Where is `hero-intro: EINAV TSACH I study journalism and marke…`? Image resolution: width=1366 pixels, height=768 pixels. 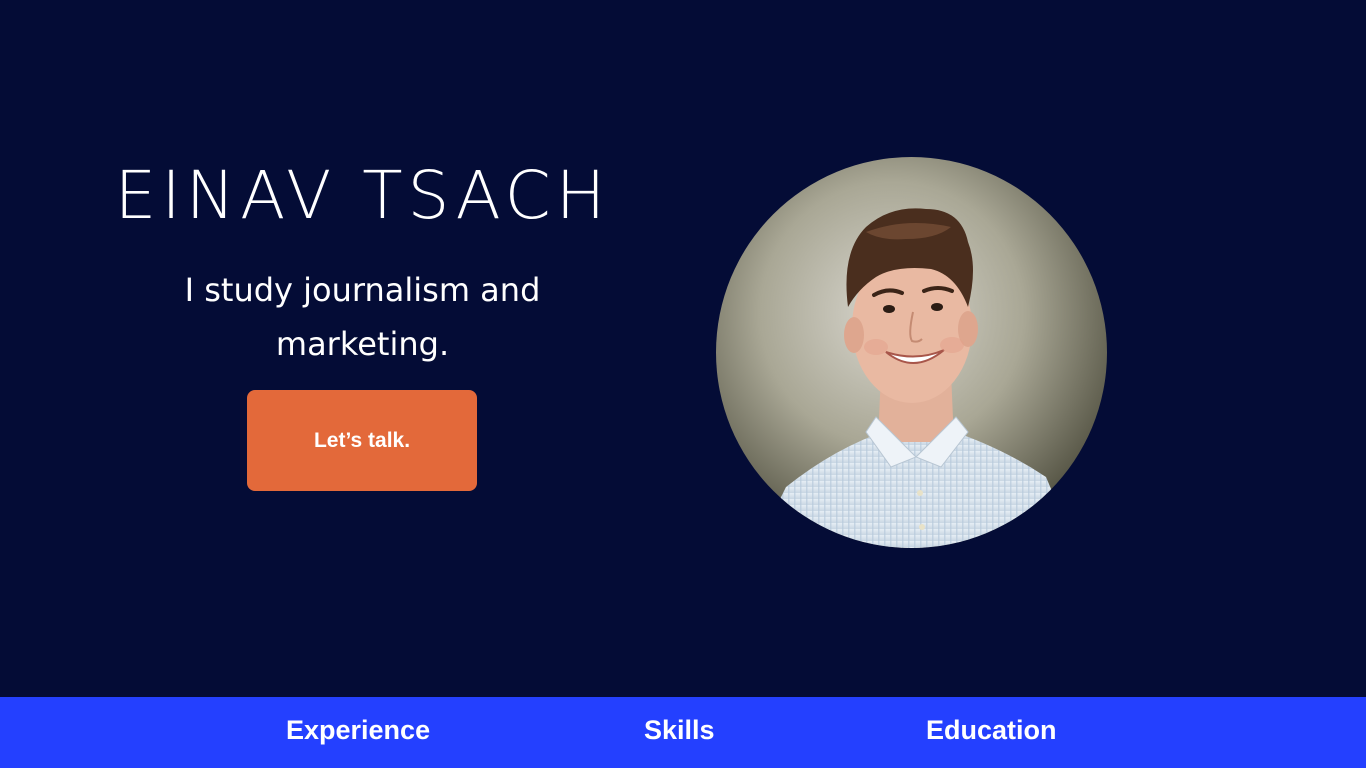 hero-intro: EINAV TSACH I study journalism and marke… is located at coordinates (362, 260).